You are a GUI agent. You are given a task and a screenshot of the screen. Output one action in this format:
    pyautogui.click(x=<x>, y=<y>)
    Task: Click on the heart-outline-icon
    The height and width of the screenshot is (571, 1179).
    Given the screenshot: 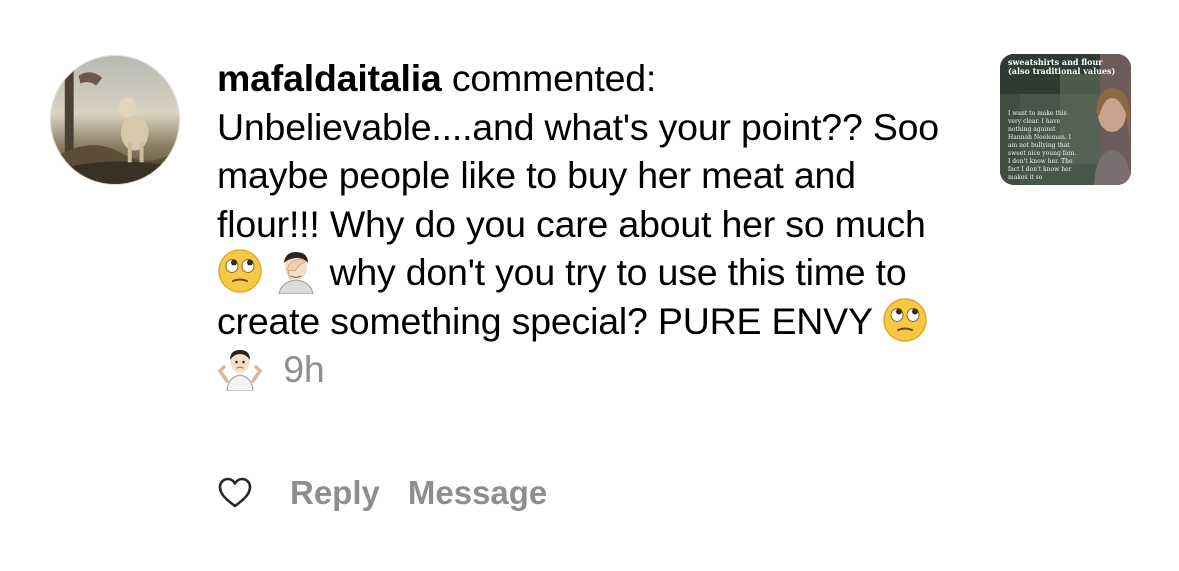 What is the action you would take?
    pyautogui.click(x=235, y=493)
    